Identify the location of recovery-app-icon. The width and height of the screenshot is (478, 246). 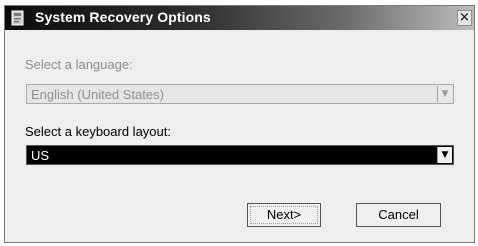
(17, 18).